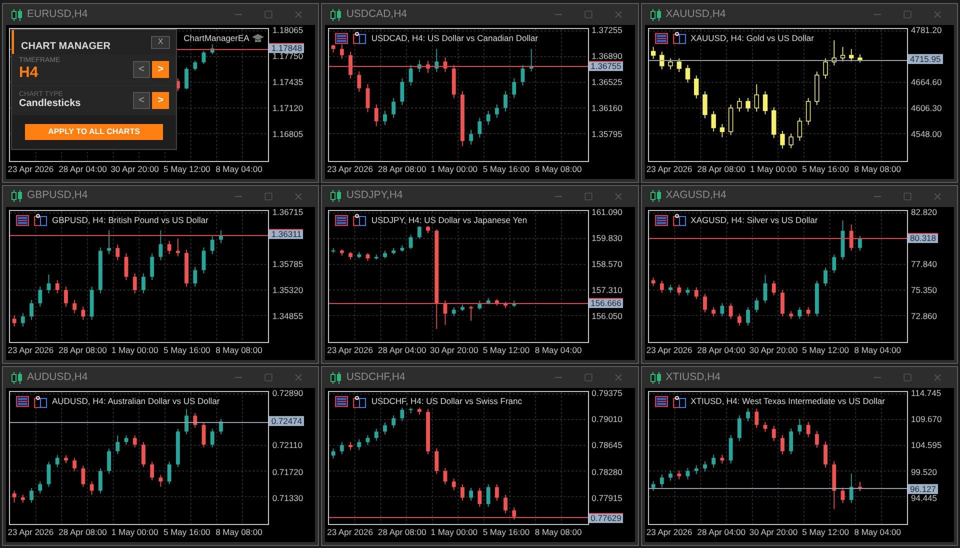 The height and width of the screenshot is (548, 960). I want to click on price-tick: 1.16805, so click(288, 134).